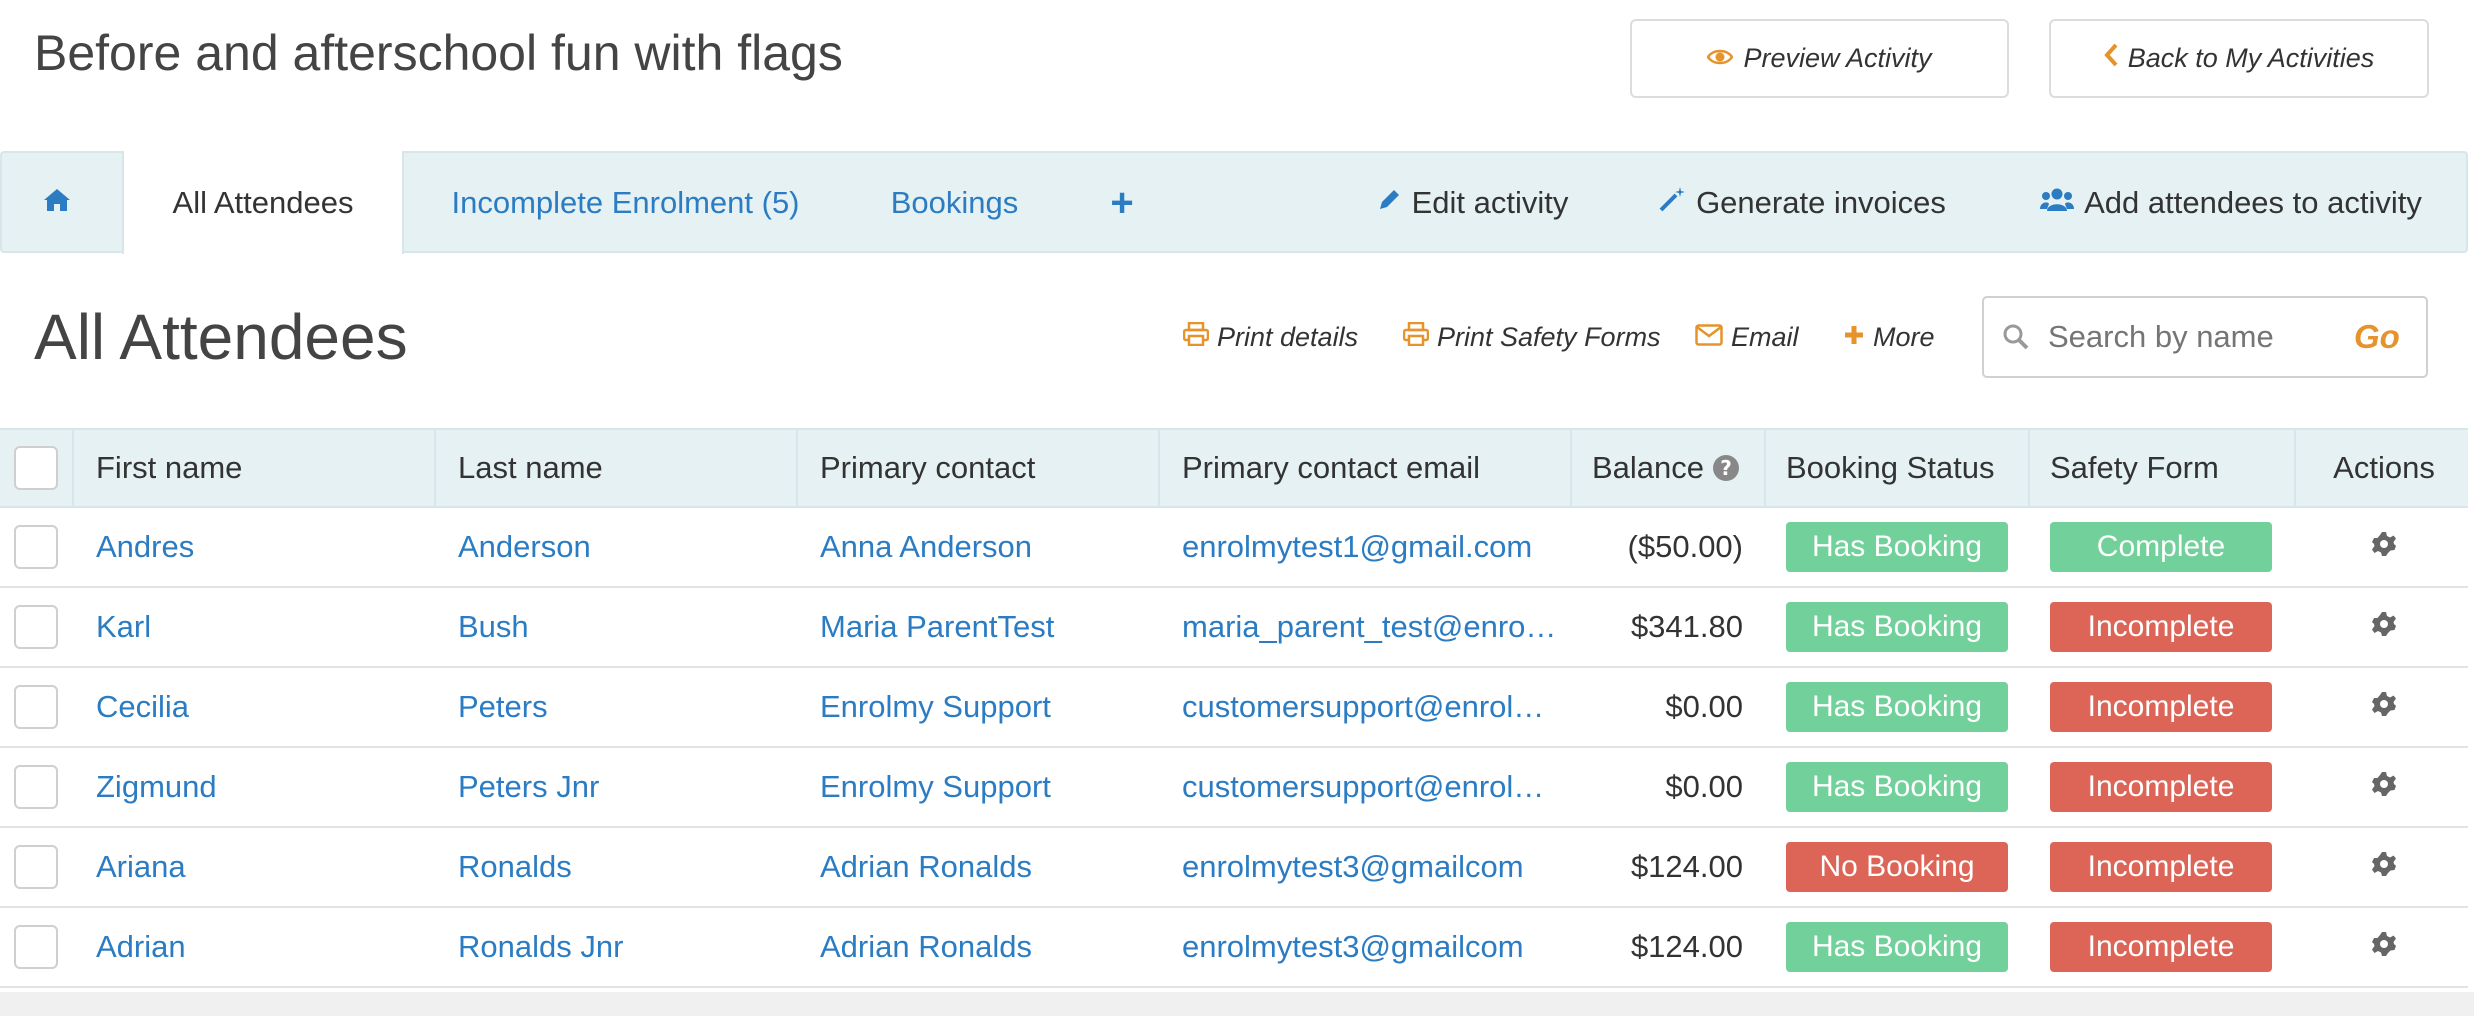 This screenshot has width=2474, height=1016. Describe the element at coordinates (1357, 546) in the screenshot. I see `email-text: enrolmytest1@gmail.com` at that location.